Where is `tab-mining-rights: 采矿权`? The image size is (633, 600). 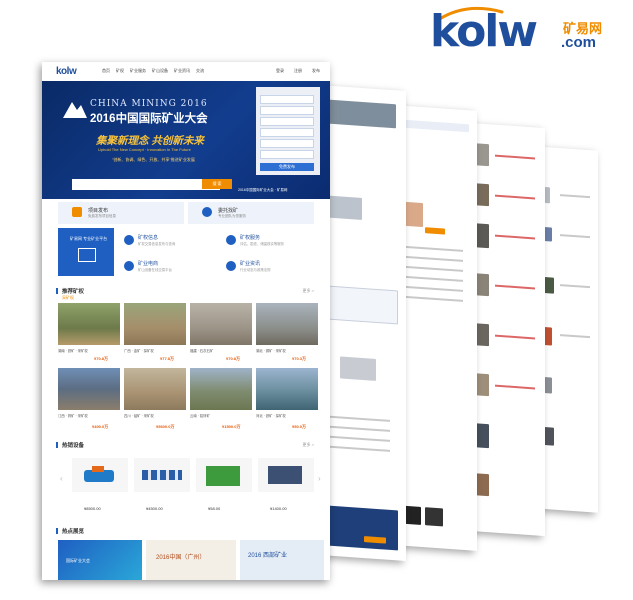
tab-mining-rights: 采矿权 is located at coordinates (68, 298).